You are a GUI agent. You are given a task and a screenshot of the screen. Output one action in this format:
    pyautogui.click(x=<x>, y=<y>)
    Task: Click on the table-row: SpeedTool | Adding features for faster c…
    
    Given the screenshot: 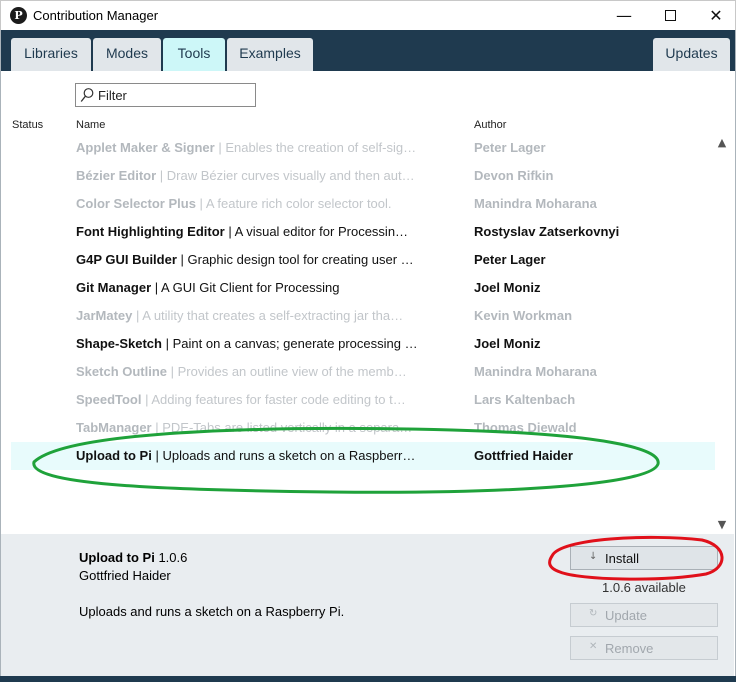 What is the action you would take?
    pyautogui.click(x=363, y=400)
    